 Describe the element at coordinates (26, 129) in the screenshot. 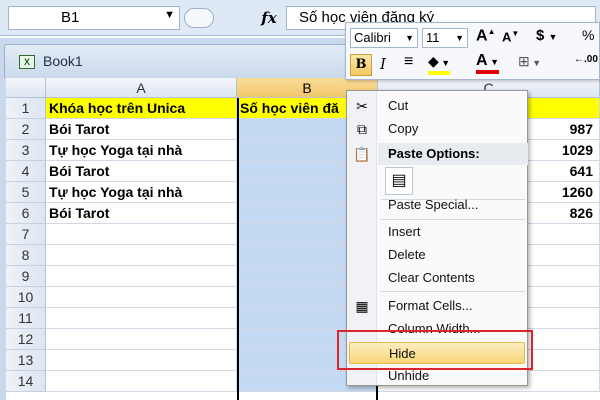

I see `row-header: 2` at that location.